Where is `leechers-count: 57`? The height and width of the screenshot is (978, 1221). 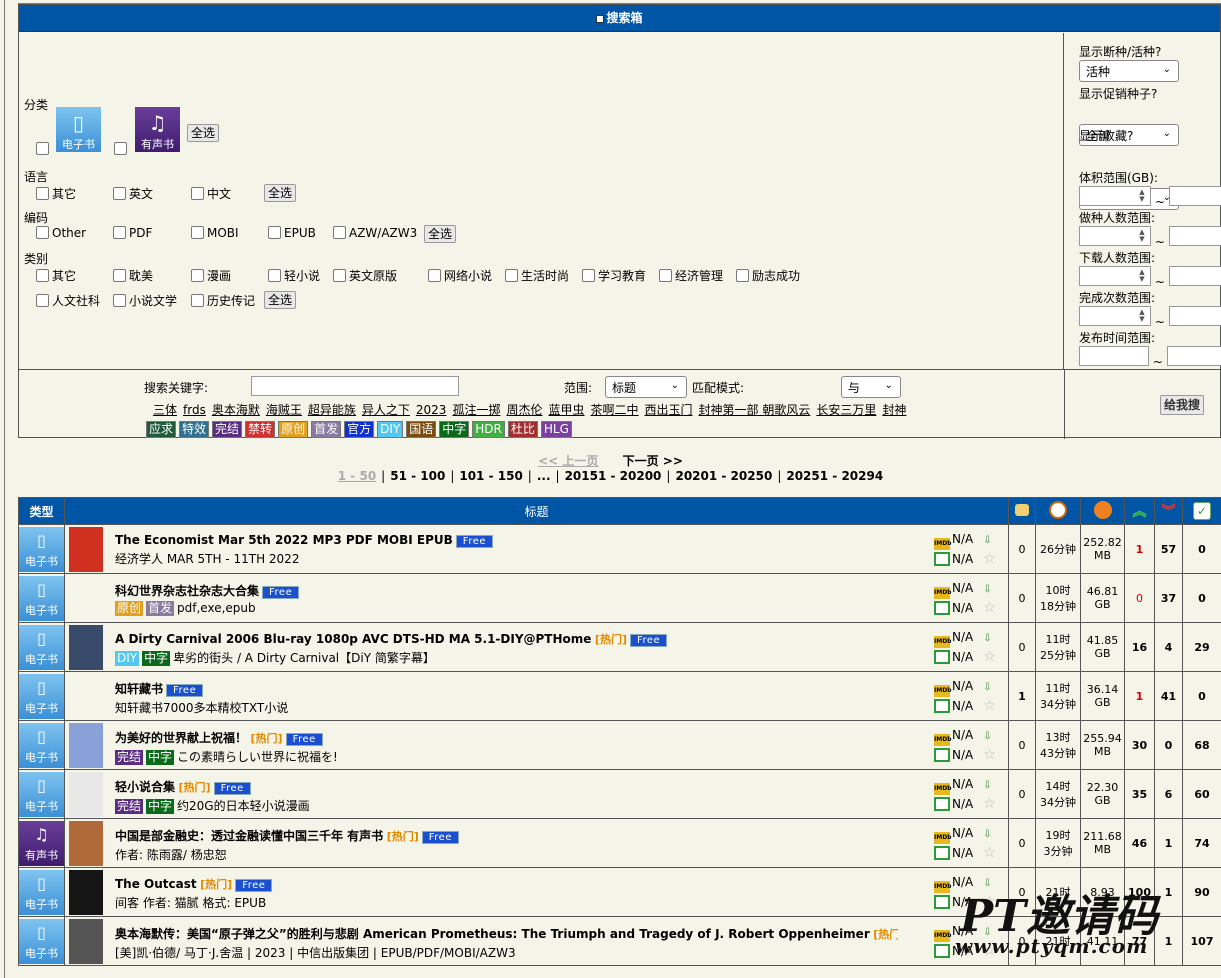 leechers-count: 57 is located at coordinates (1168, 549).